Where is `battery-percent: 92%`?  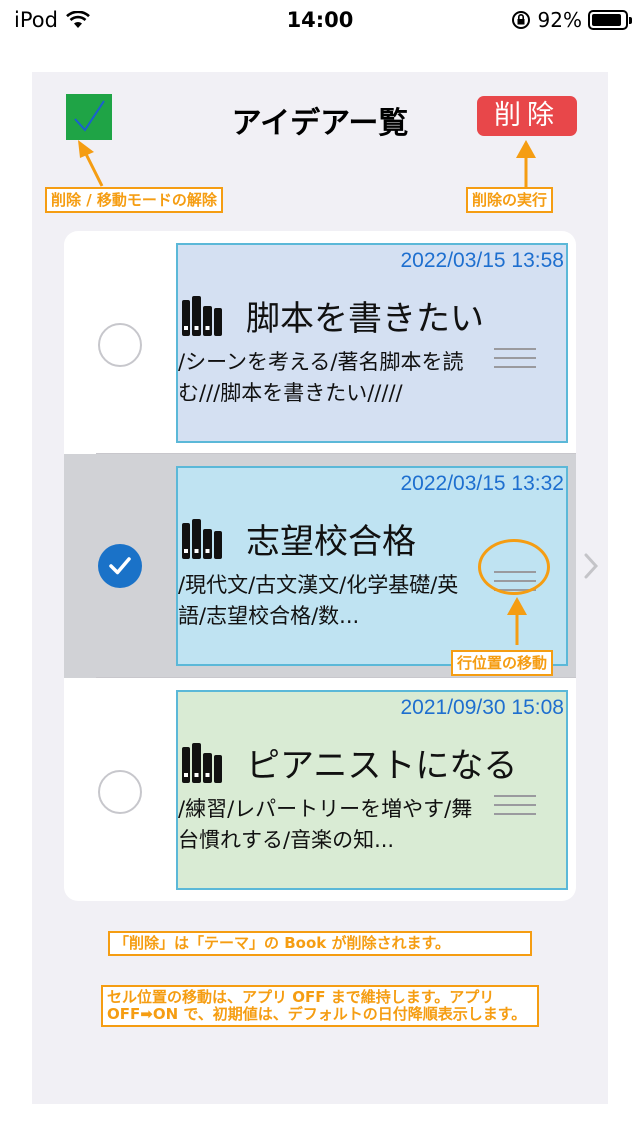
battery-percent: 92% is located at coordinates (559, 20).